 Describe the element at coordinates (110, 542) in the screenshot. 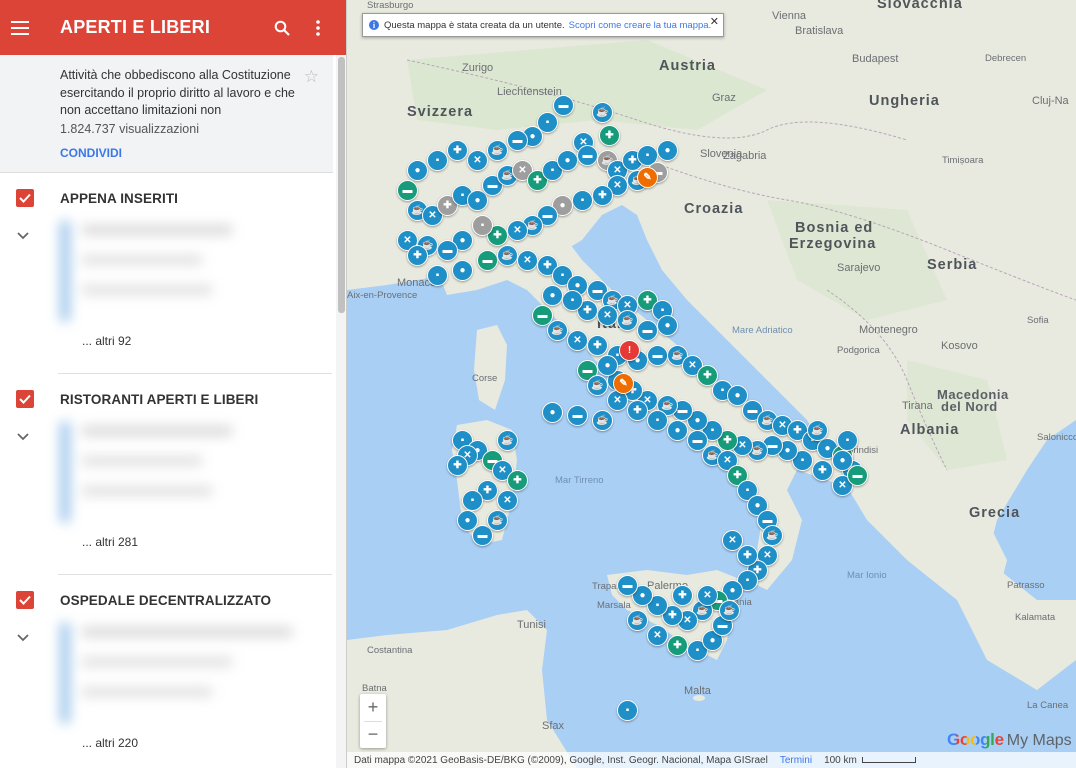

I see `more-items-count: ... altri 281` at that location.